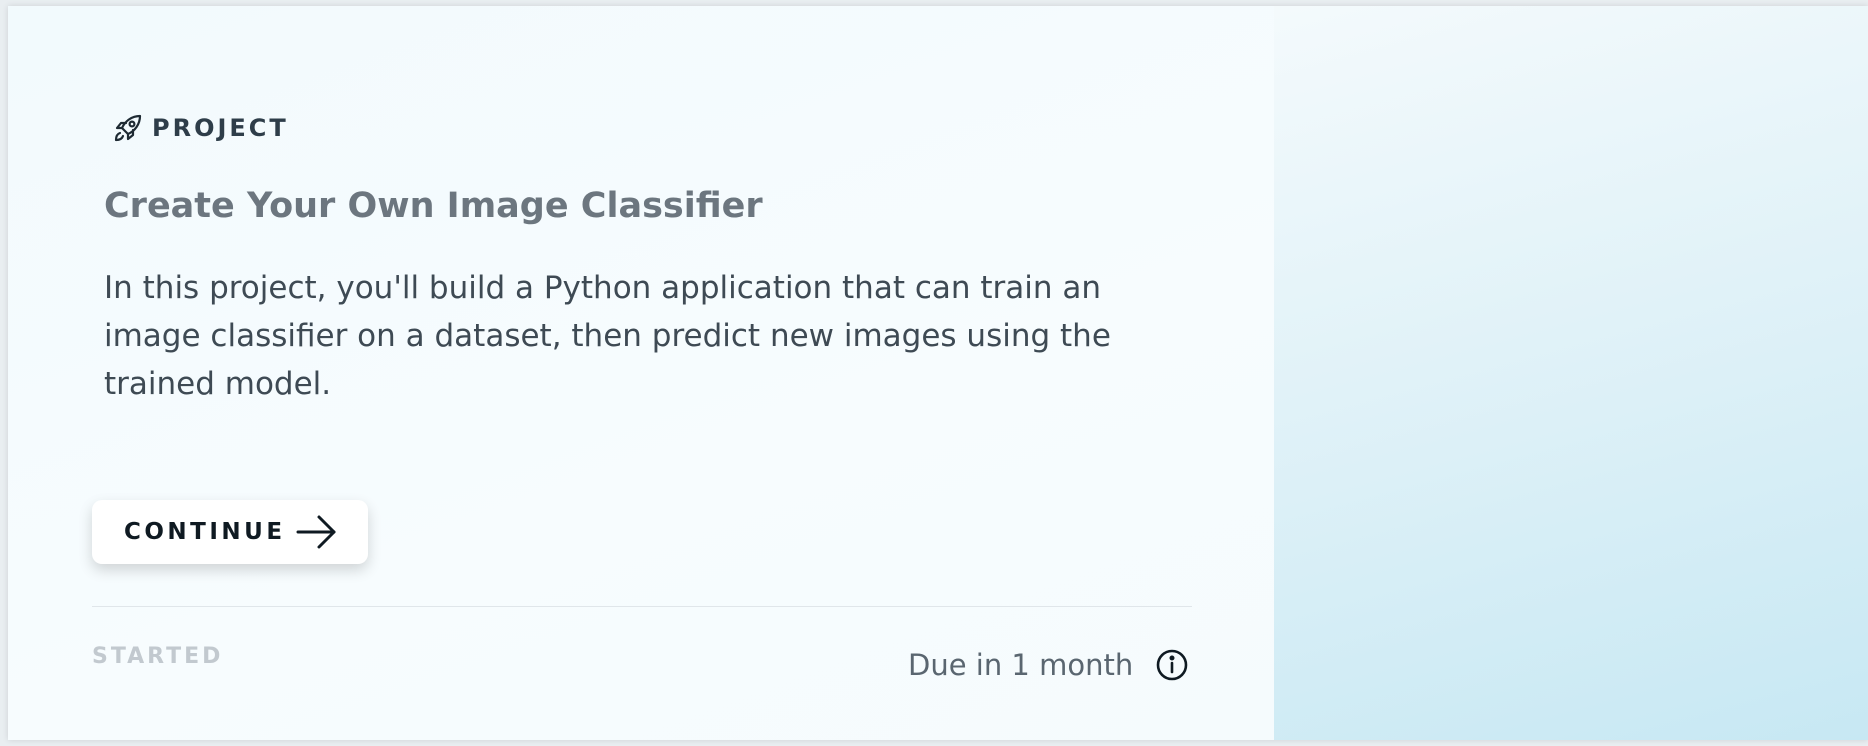 The width and height of the screenshot is (1868, 746). What do you see at coordinates (642, 606) in the screenshot?
I see `card-divider` at bounding box center [642, 606].